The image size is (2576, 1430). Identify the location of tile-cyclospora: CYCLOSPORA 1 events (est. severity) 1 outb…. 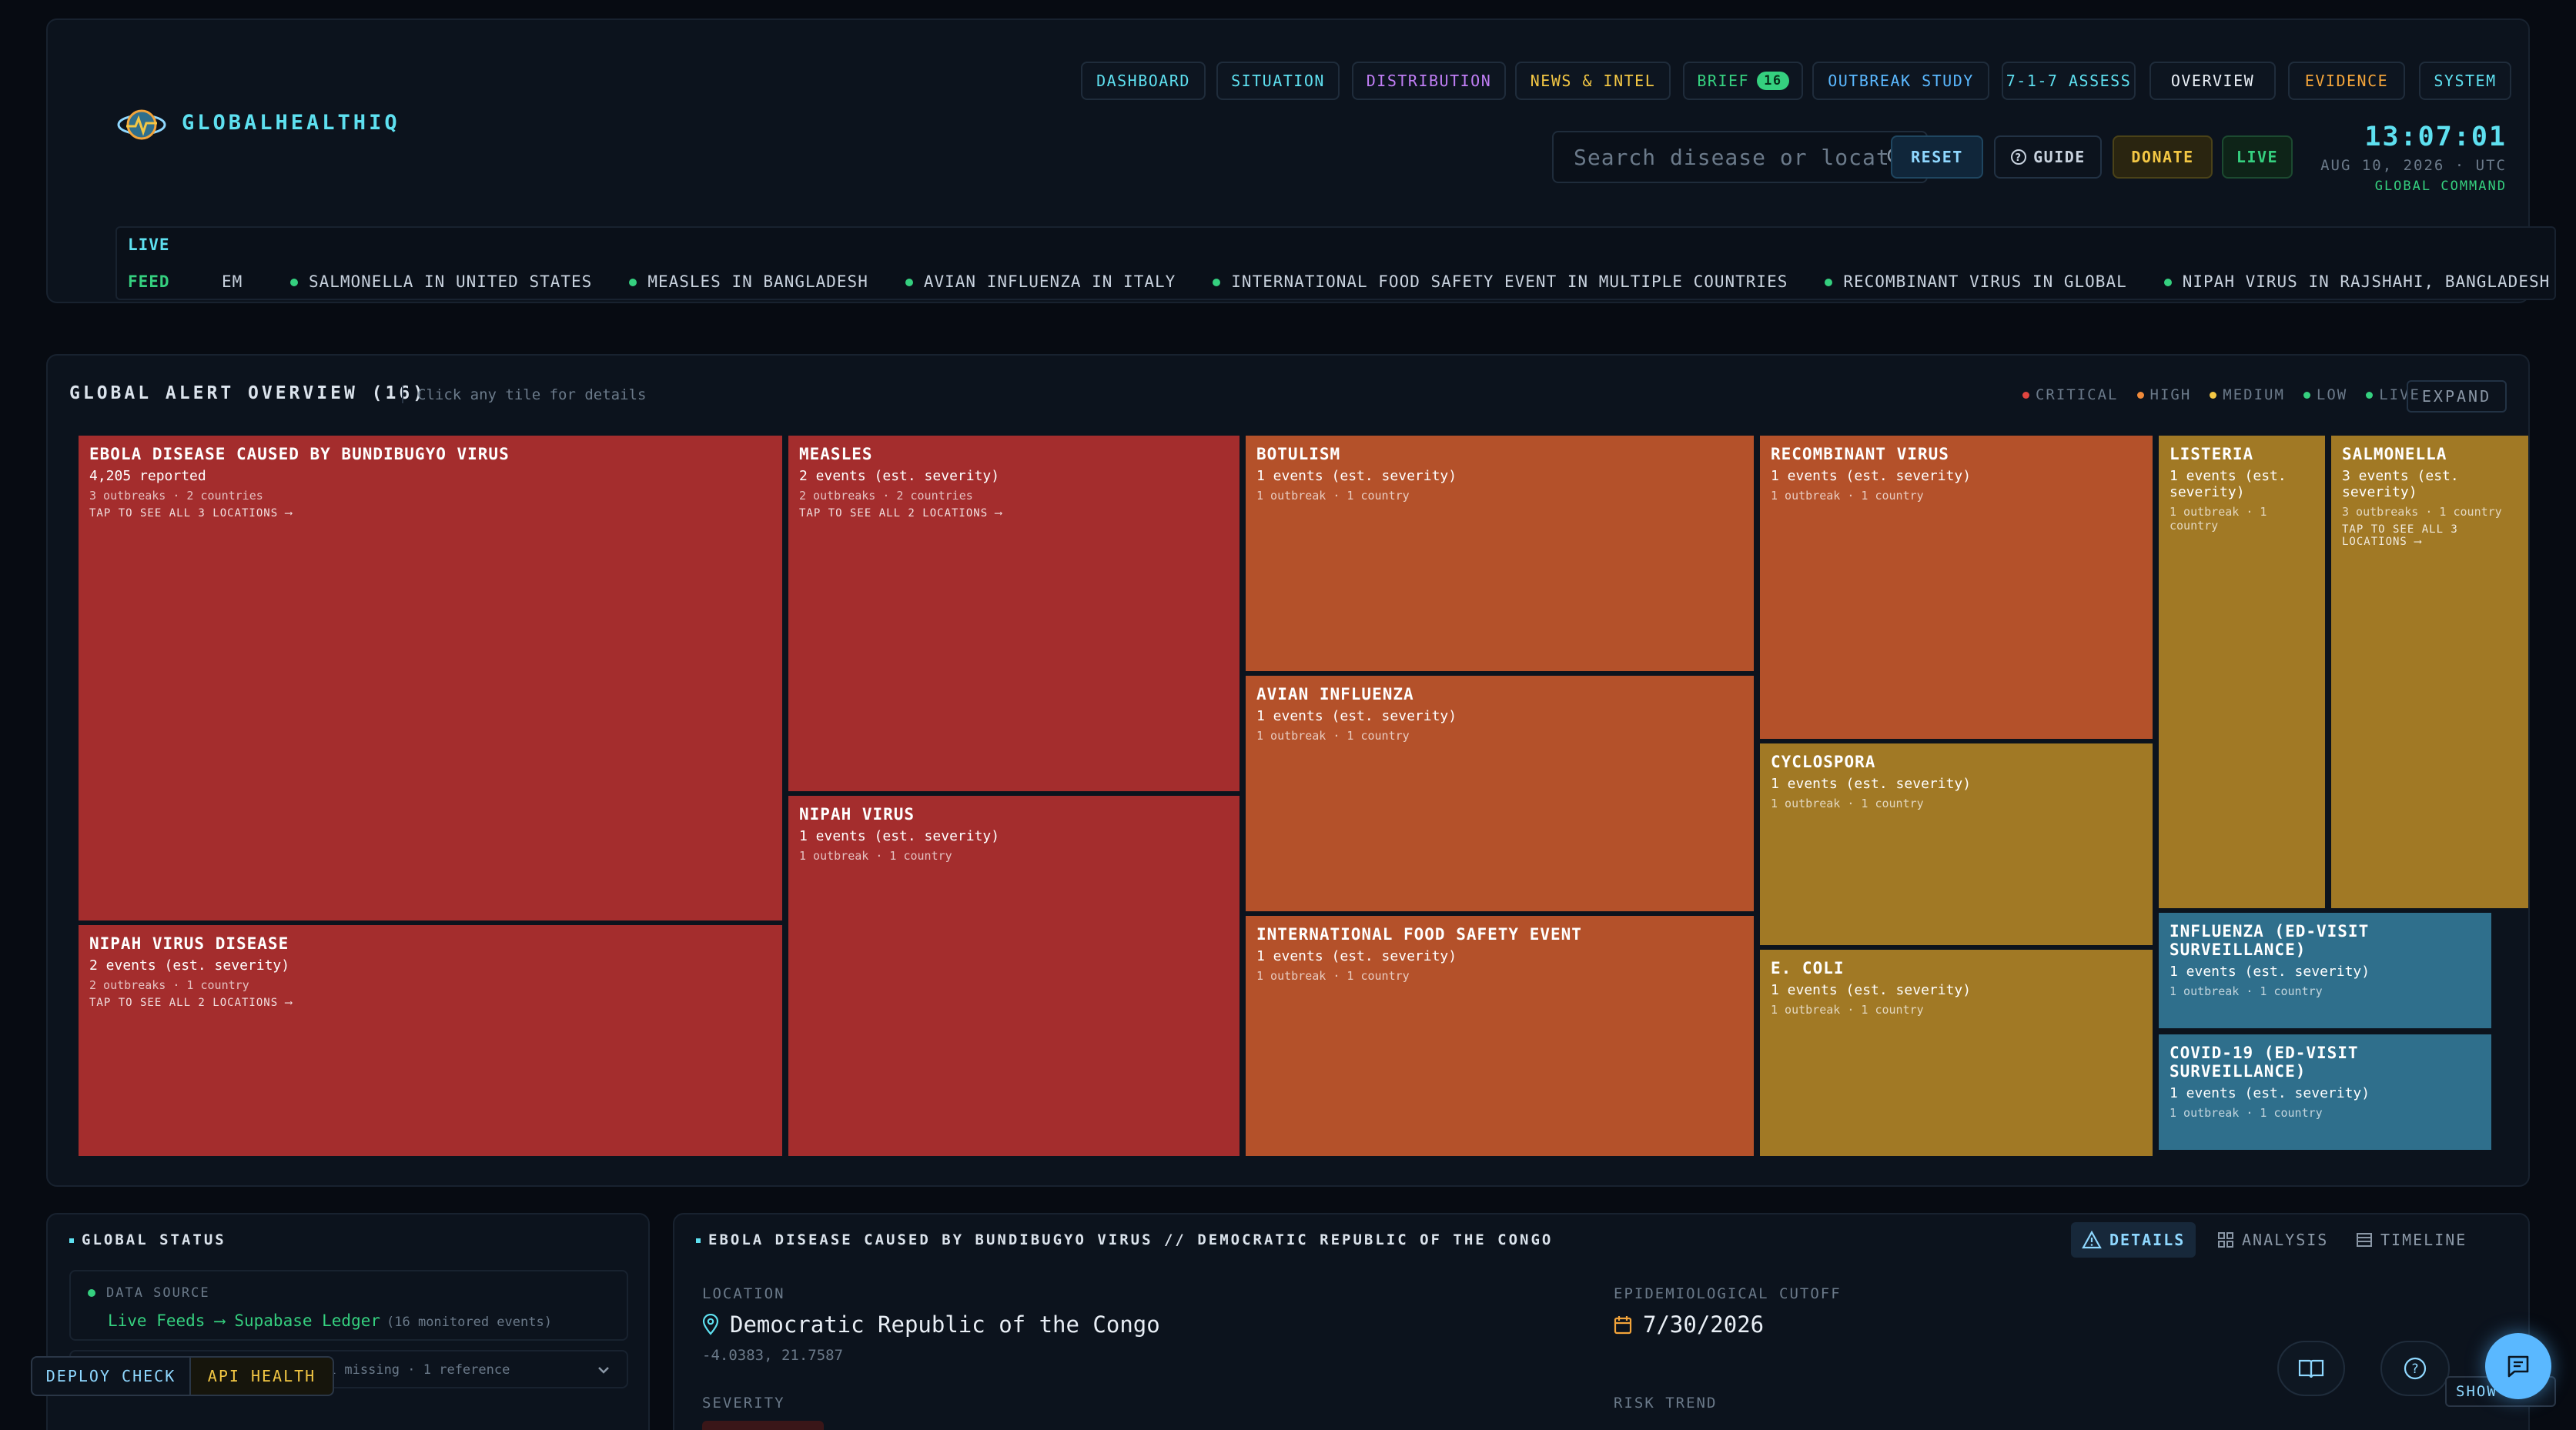
(1956, 844).